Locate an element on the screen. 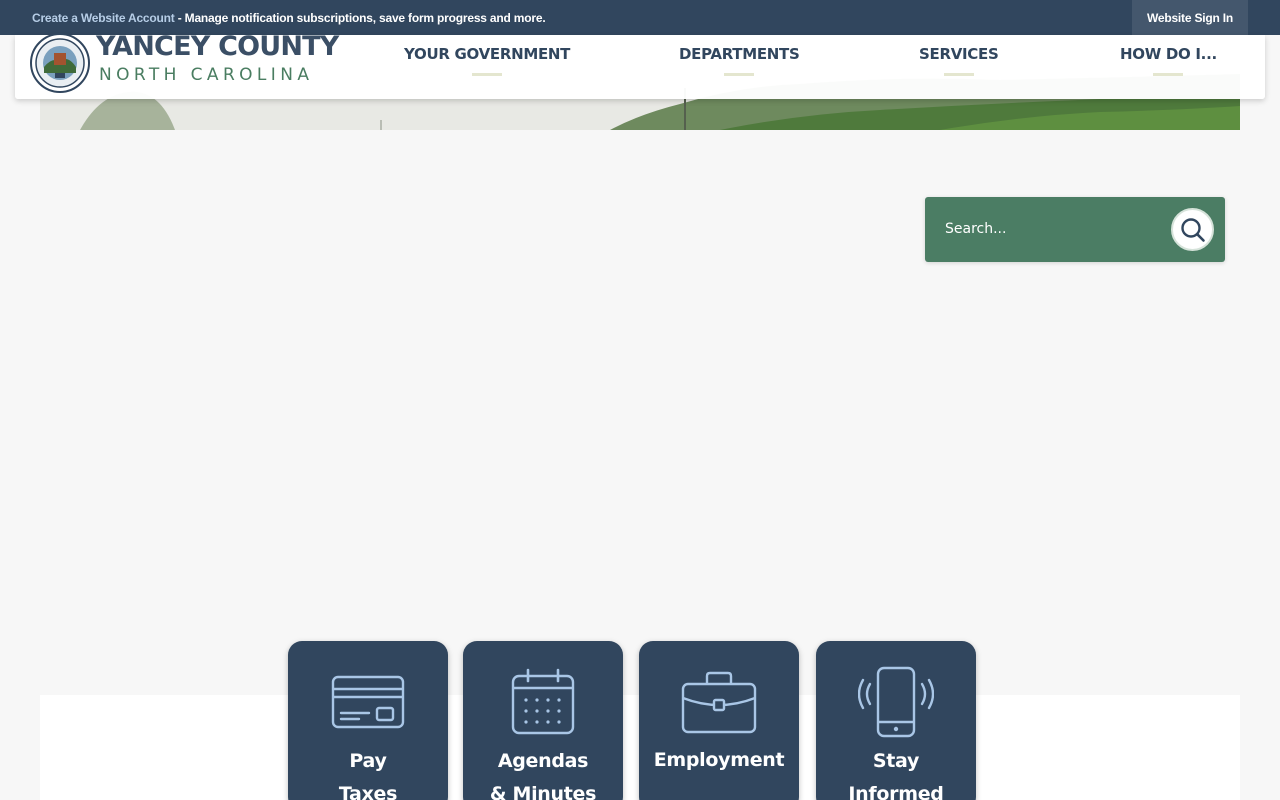 This screenshot has width=1280, height=800. nav-your-government: YOUR GOVERNMENT is located at coordinates (487, 60).